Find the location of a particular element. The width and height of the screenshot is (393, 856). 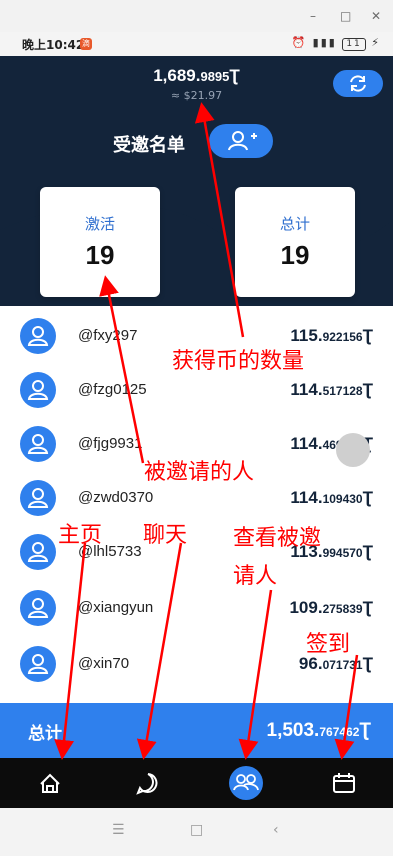

annotation-view-invited-2: 请人 is located at coordinates (255, 576).